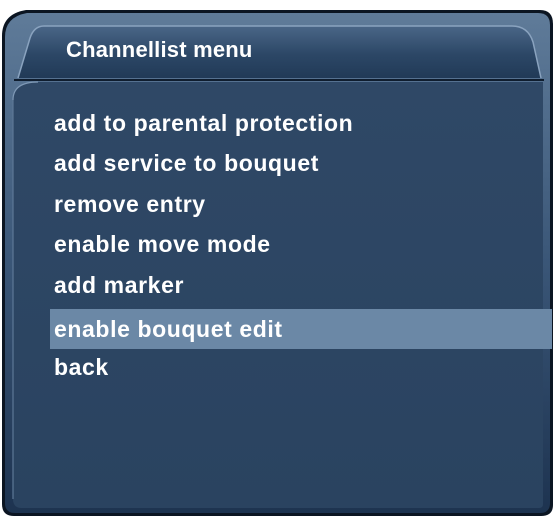 The width and height of the screenshot is (555, 518). Describe the element at coordinates (301, 163) in the screenshot. I see `menu-item-add-service-to-bouquet: add service to bouquet` at that location.